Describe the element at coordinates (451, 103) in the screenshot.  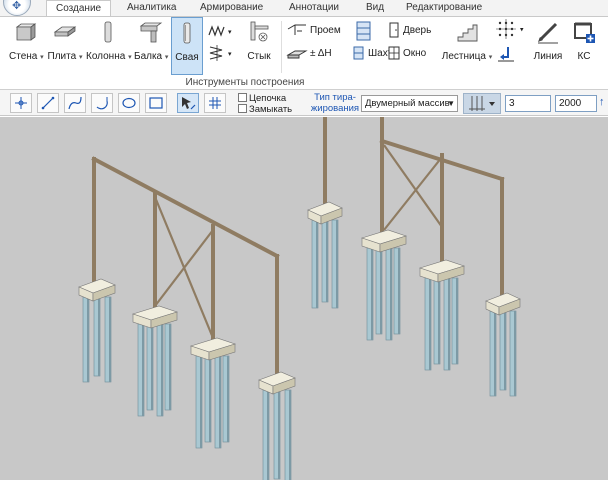
I see `chevron-down-icon: ▼` at that location.